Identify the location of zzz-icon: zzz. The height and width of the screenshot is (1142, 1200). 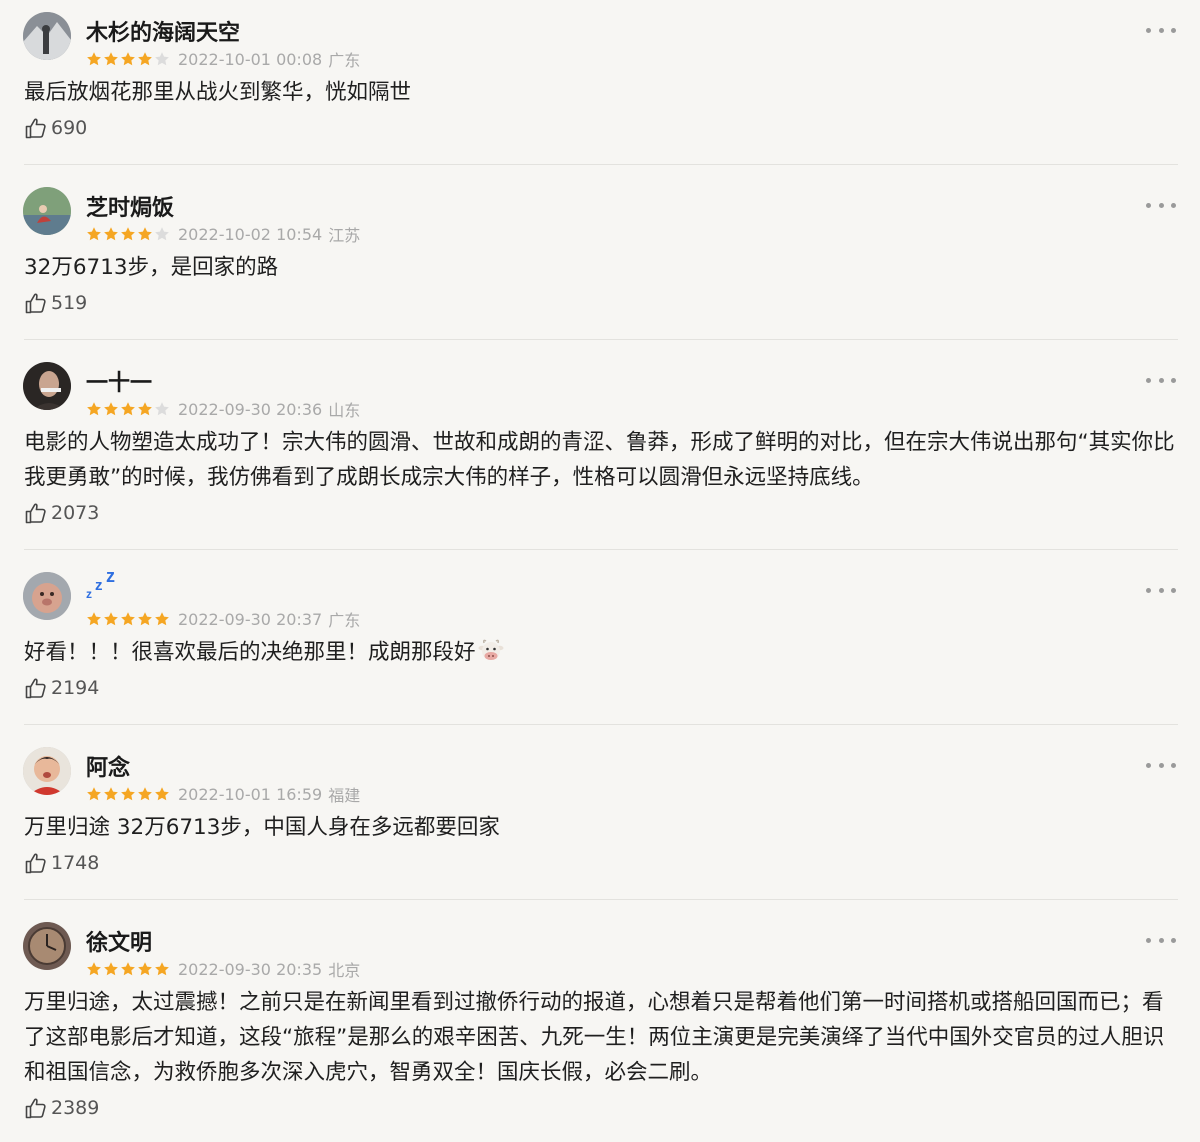
(100, 583).